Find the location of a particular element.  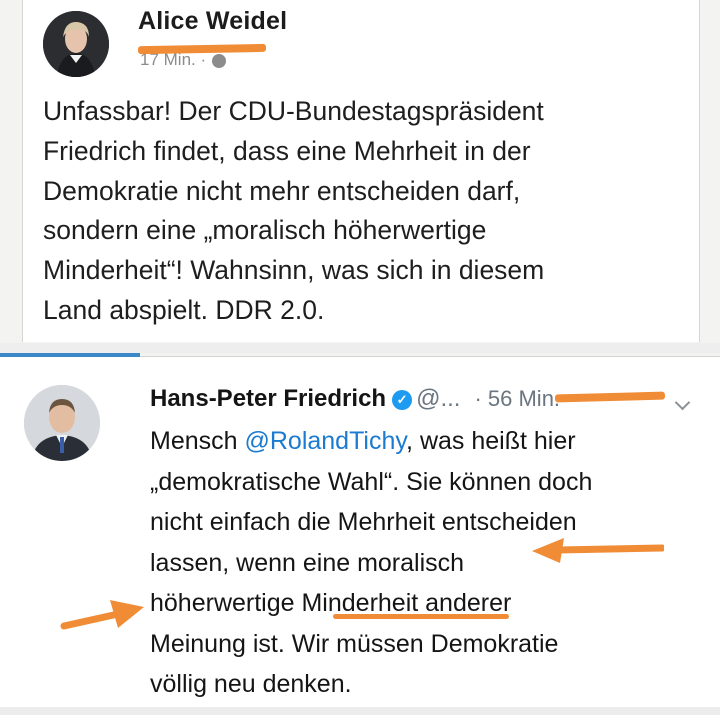

tweet-line: Mensch @RolandTichy, was heißt hier is located at coordinates (430, 441).